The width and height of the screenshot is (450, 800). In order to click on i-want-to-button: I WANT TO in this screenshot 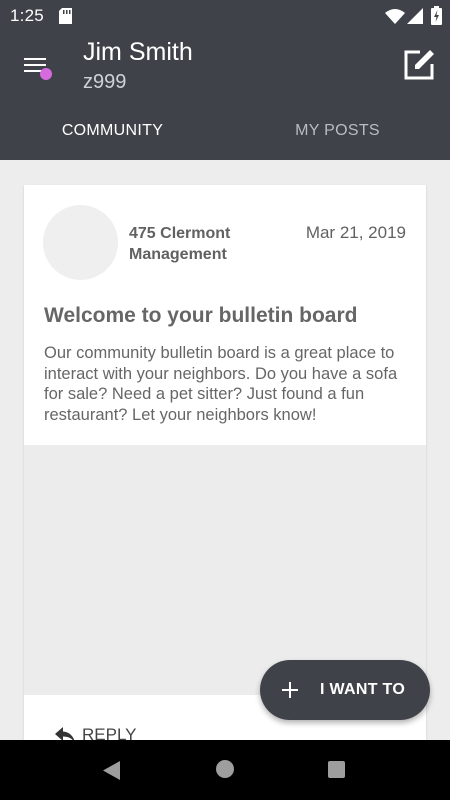, I will do `click(345, 690)`.